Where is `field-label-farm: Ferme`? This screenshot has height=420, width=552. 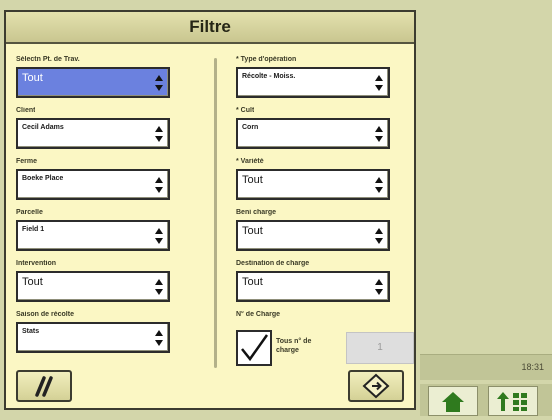 field-label-farm: Ferme is located at coordinates (27, 161).